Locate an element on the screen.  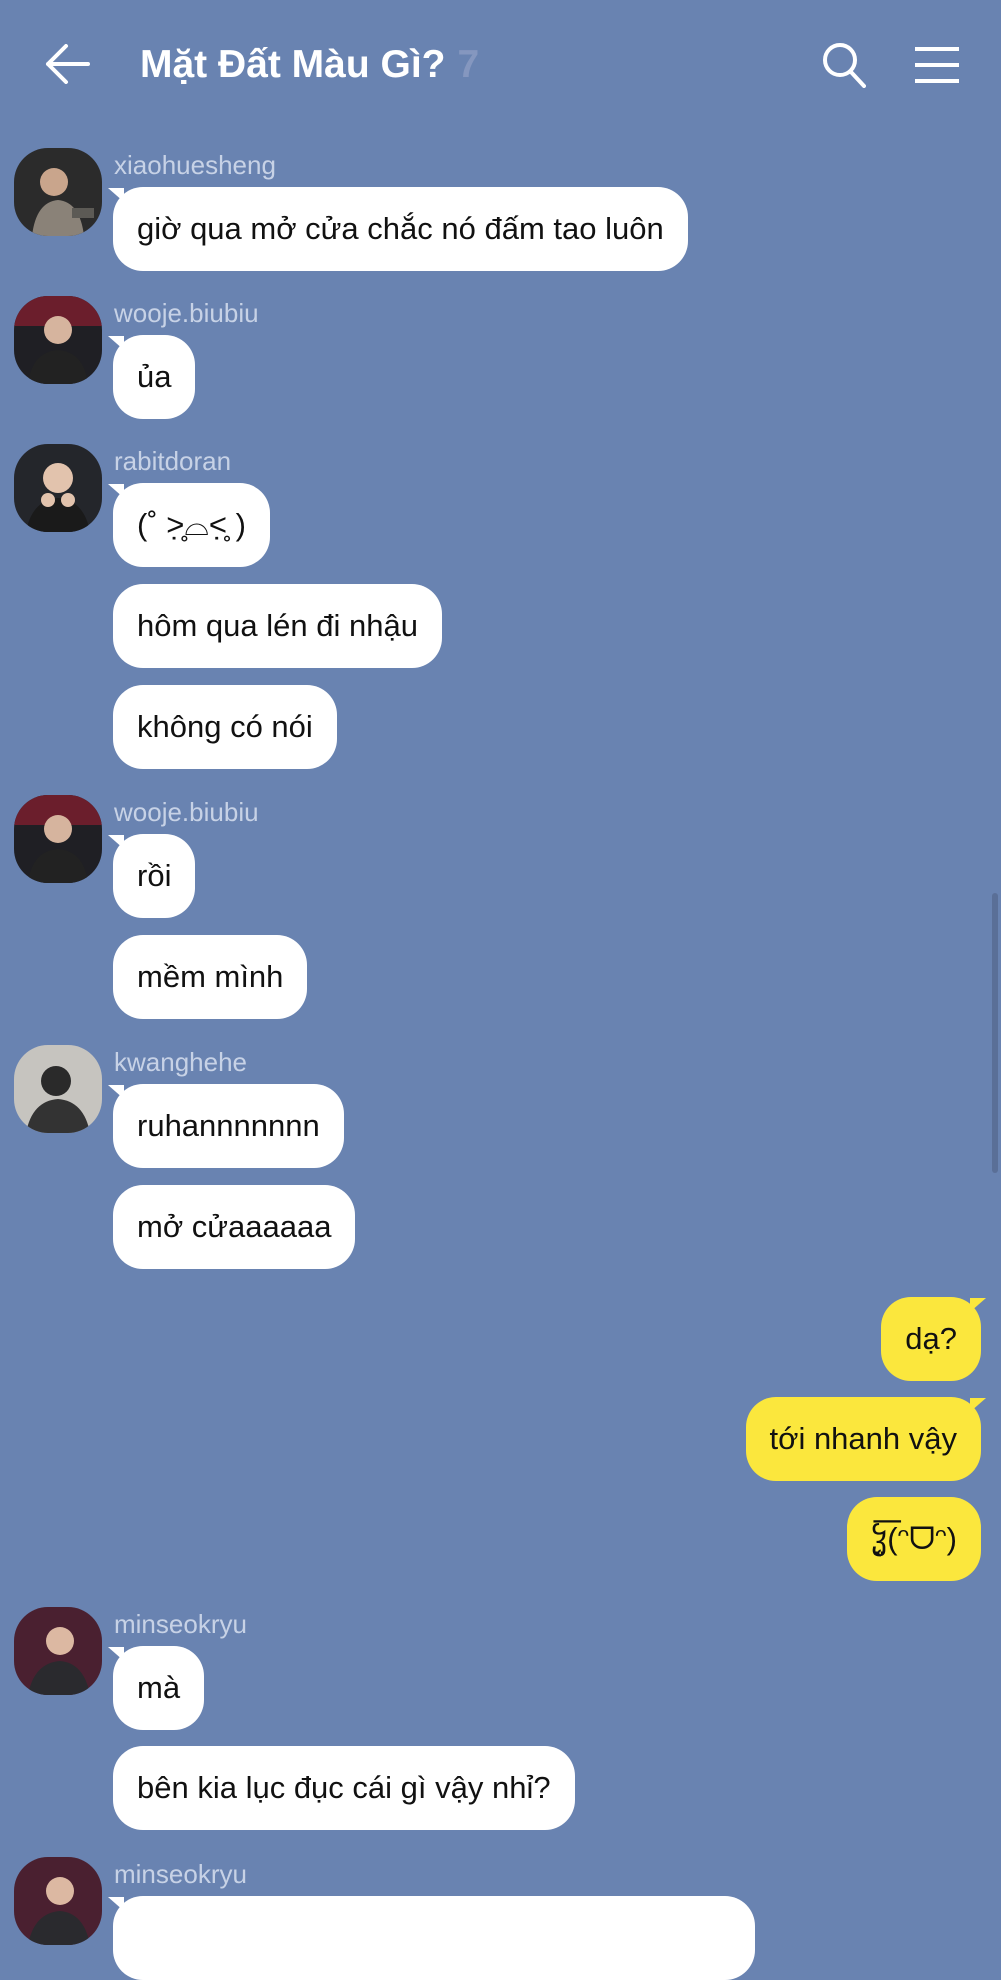
member-count: 7 is located at coordinates (468, 64).